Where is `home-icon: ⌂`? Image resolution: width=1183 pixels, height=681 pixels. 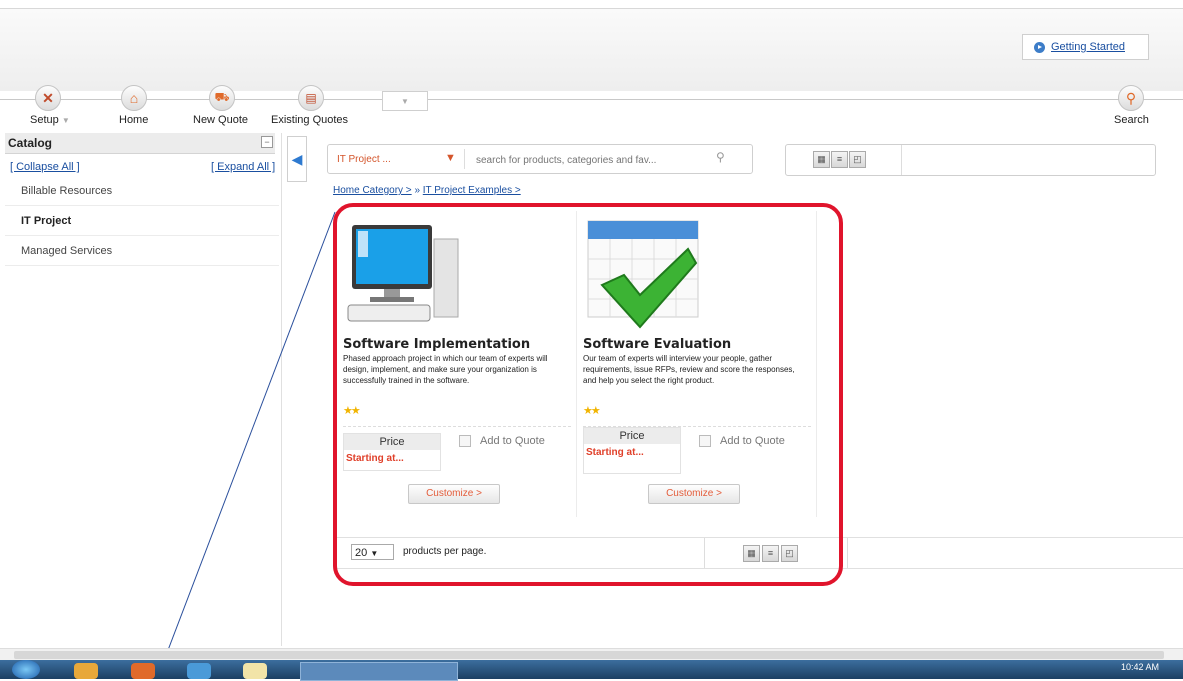
home-icon: ⌂ is located at coordinates (134, 98).